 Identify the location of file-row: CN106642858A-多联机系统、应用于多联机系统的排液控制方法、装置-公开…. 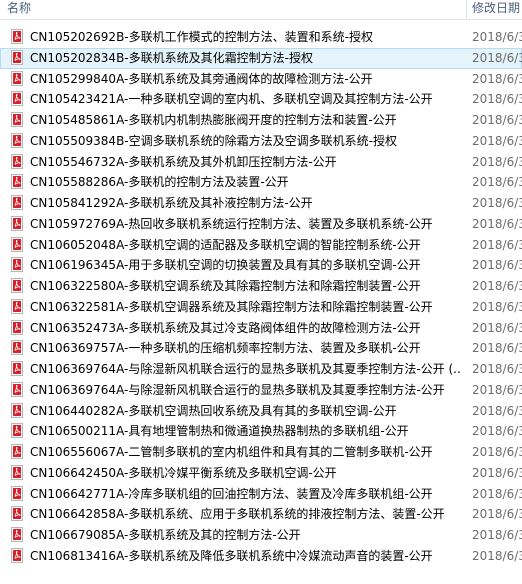
(261, 514).